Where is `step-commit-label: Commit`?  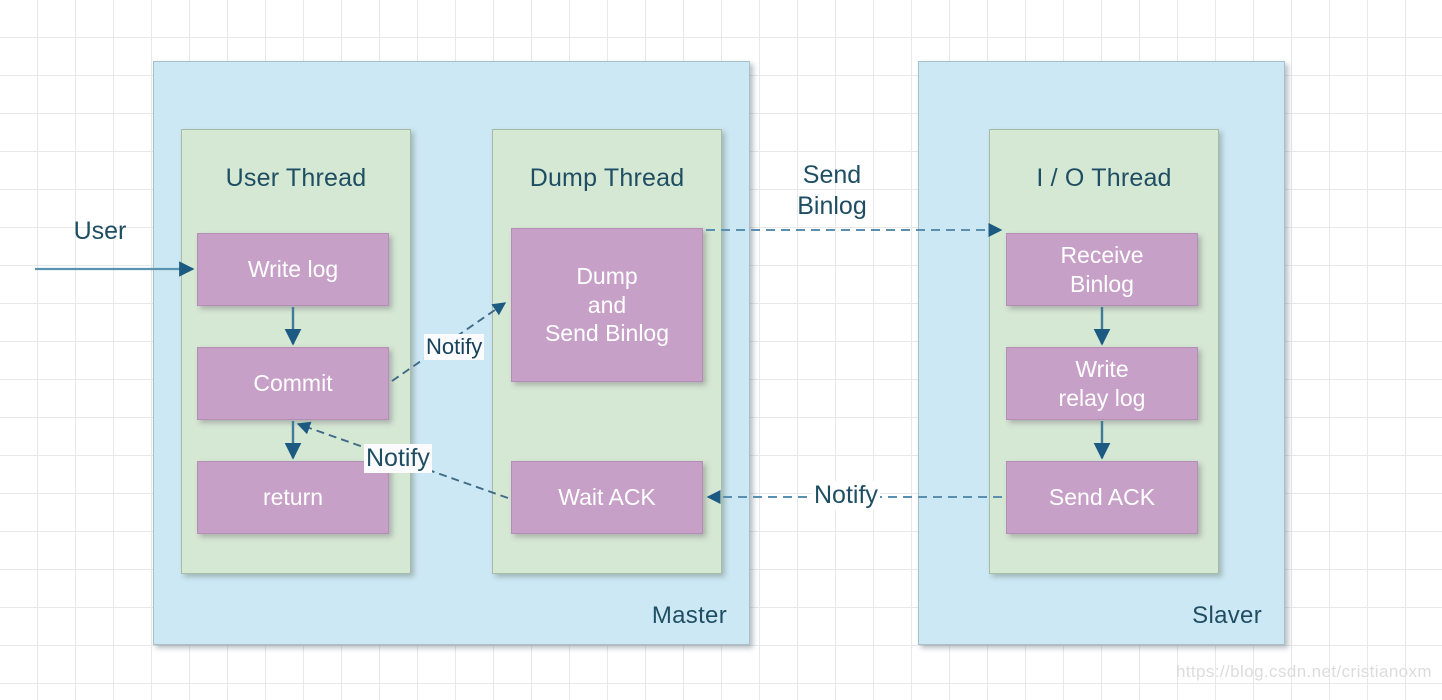 step-commit-label: Commit is located at coordinates (293, 383).